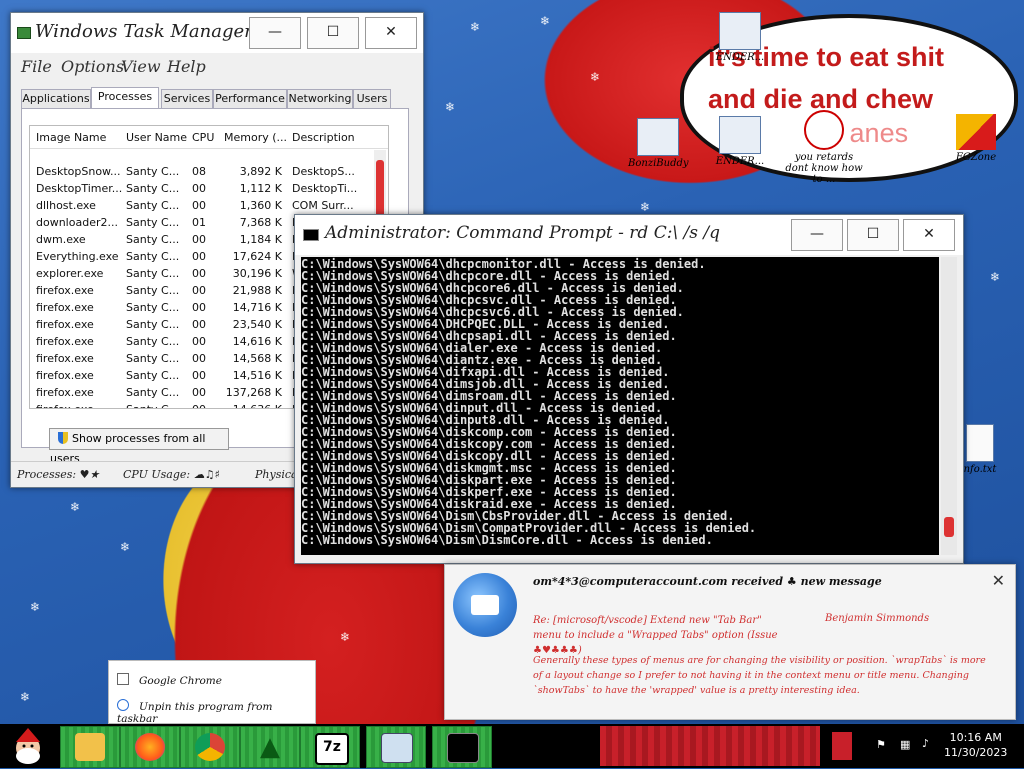 This screenshot has height=769, width=1024. I want to click on col-cpu: CPU, so click(203, 137).